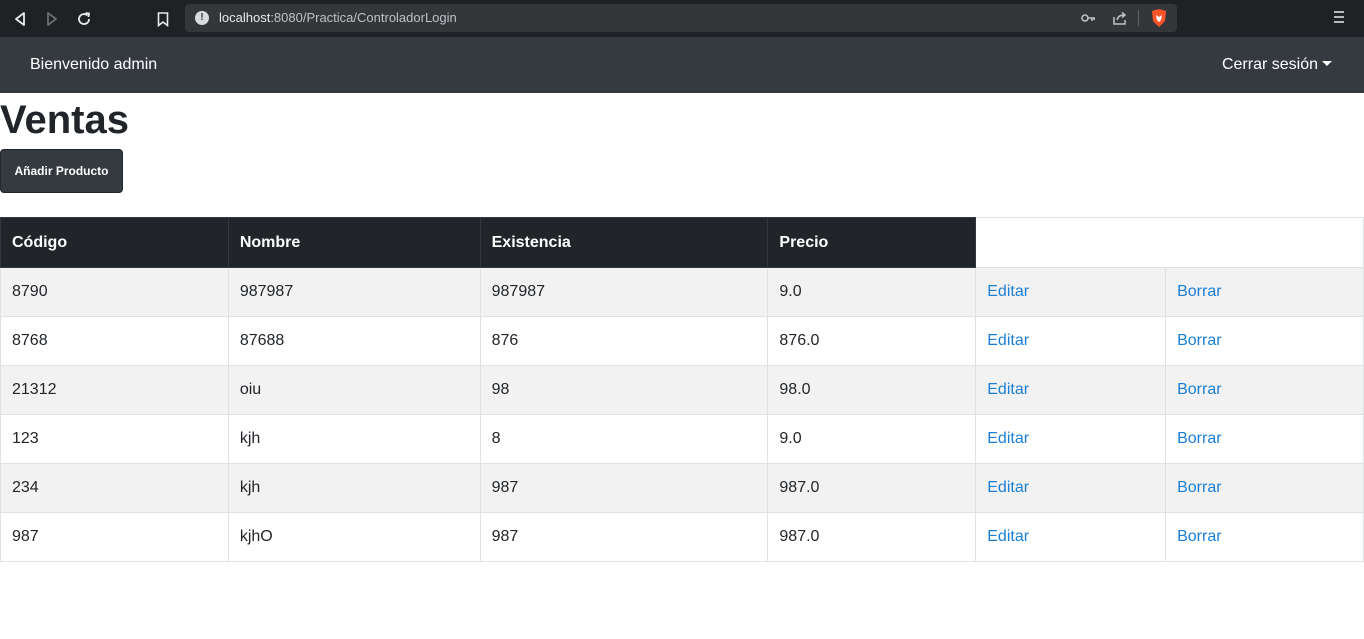  I want to click on cell-nombre: oiu, so click(354, 390).